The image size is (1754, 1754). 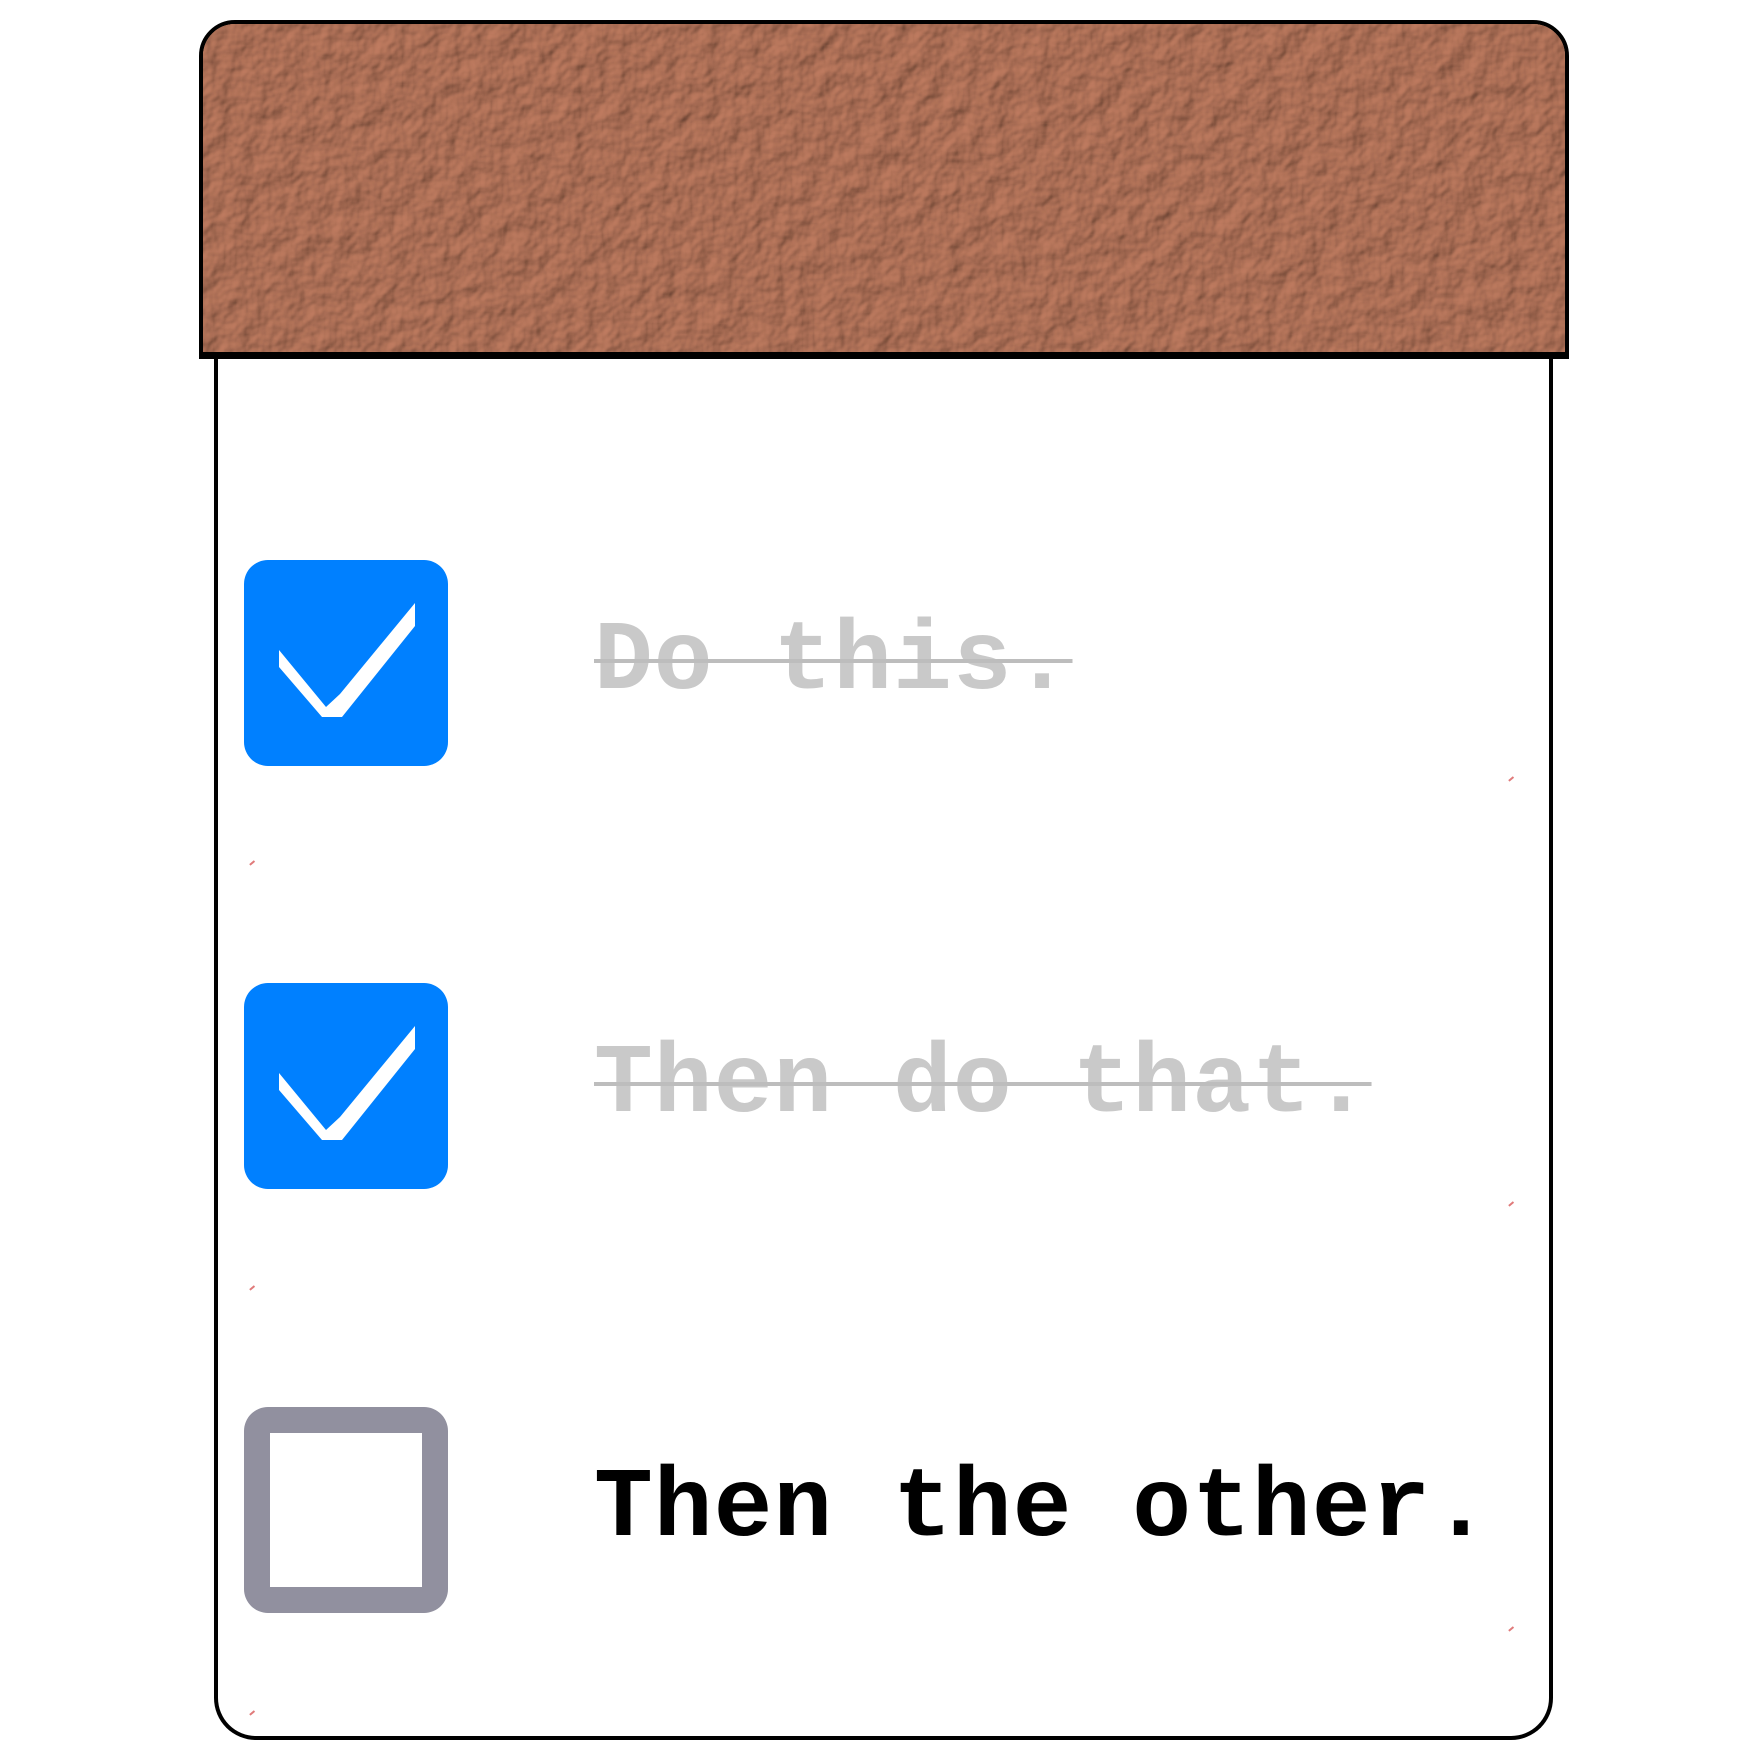 What do you see at coordinates (833, 662) in the screenshot?
I see `task-label: Do this.` at bounding box center [833, 662].